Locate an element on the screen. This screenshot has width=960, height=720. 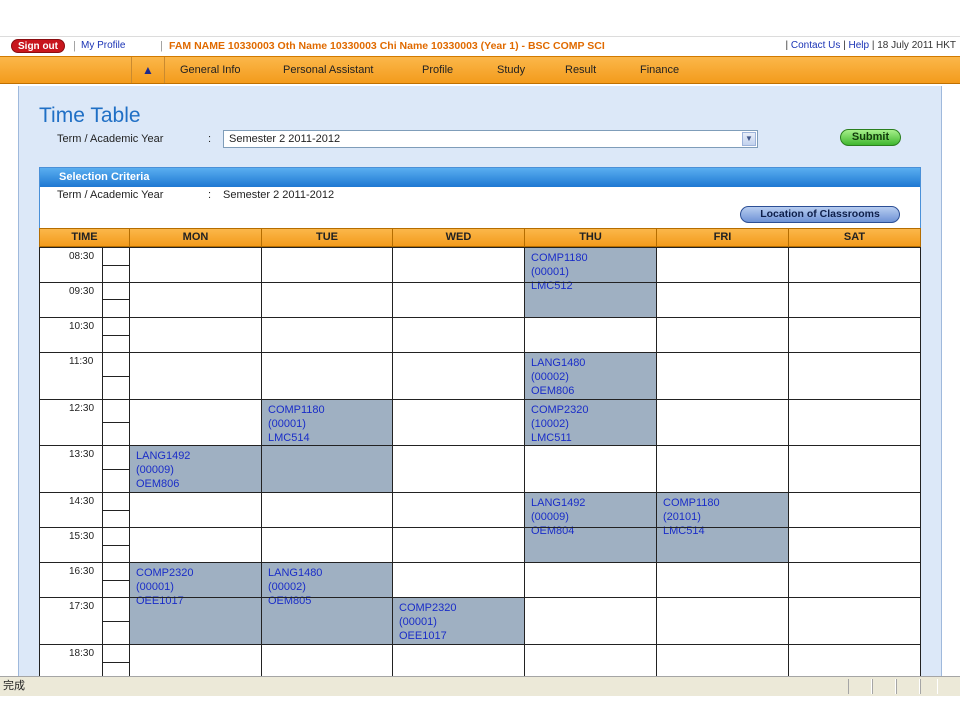
nav-general-info: General Info is located at coordinates (210, 70).